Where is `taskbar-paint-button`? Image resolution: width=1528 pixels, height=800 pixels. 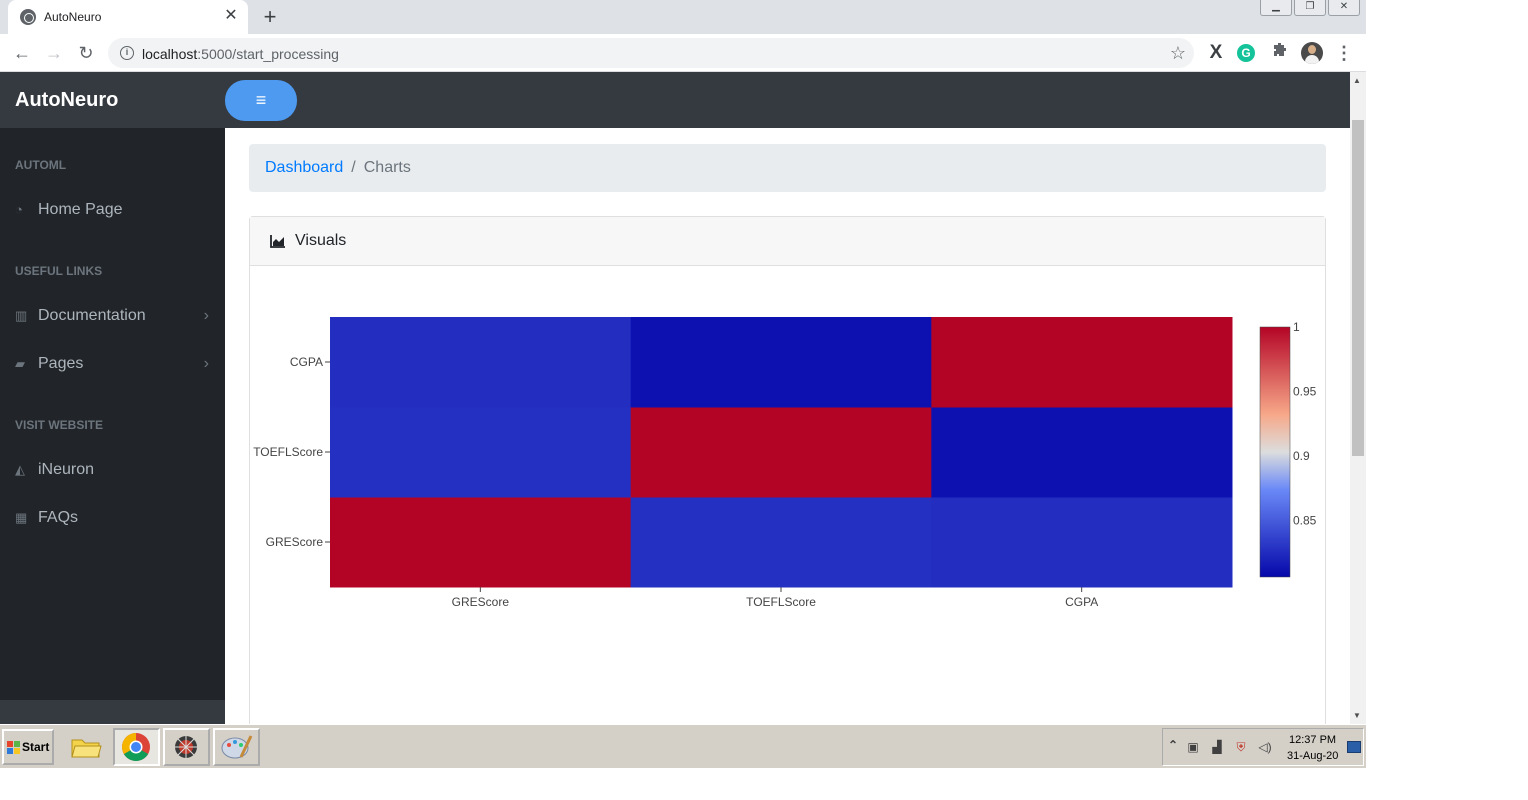 taskbar-paint-button is located at coordinates (236, 747).